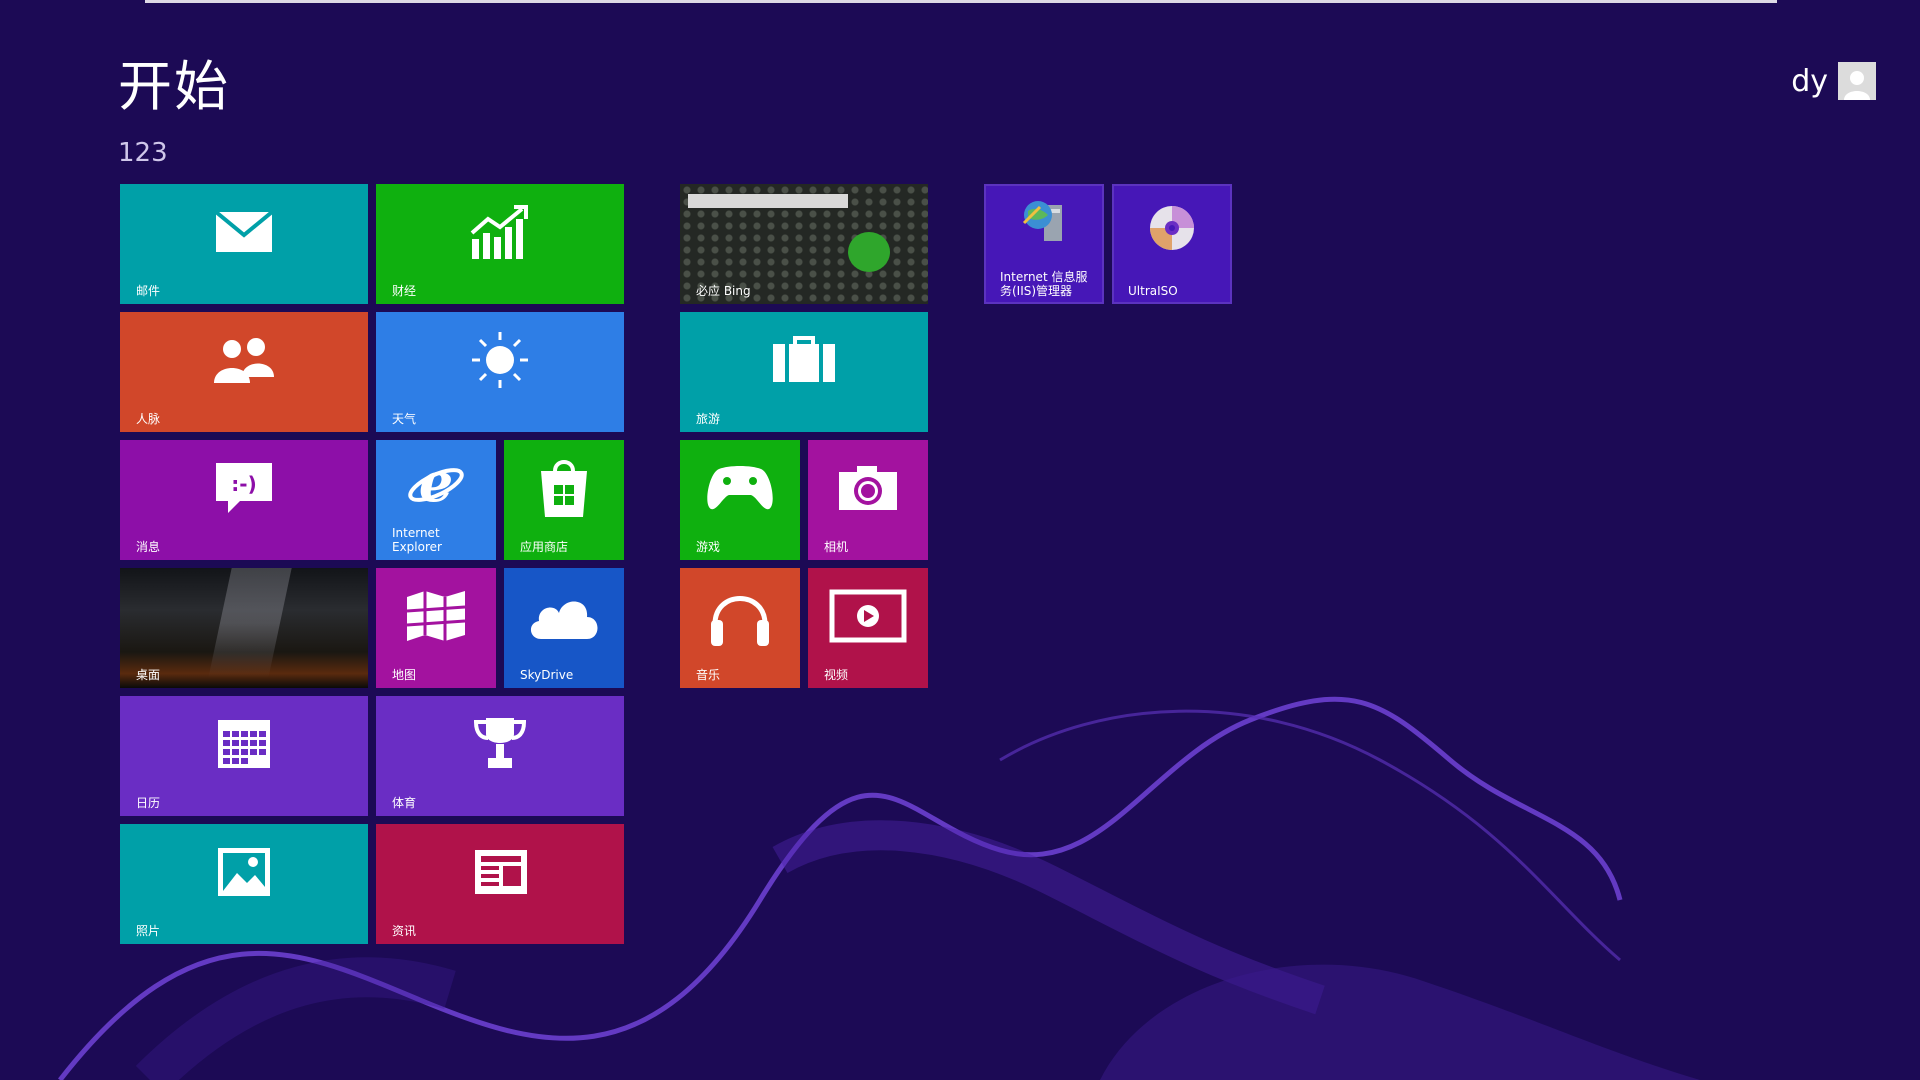 This screenshot has width=1920, height=1080. What do you see at coordinates (244, 233) in the screenshot?
I see `mail-icon` at bounding box center [244, 233].